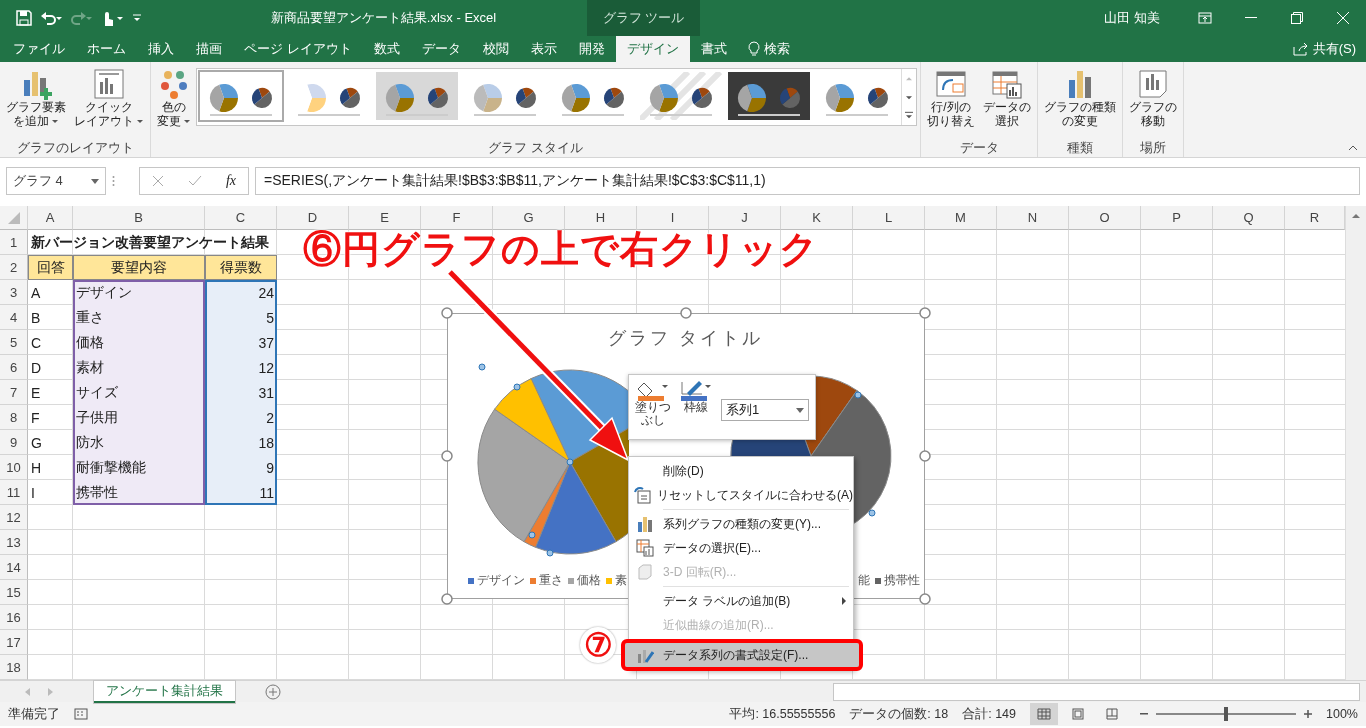  What do you see at coordinates (36, 98) in the screenshot?
I see `ribbon-button: グラフ要素 を追加` at bounding box center [36, 98].